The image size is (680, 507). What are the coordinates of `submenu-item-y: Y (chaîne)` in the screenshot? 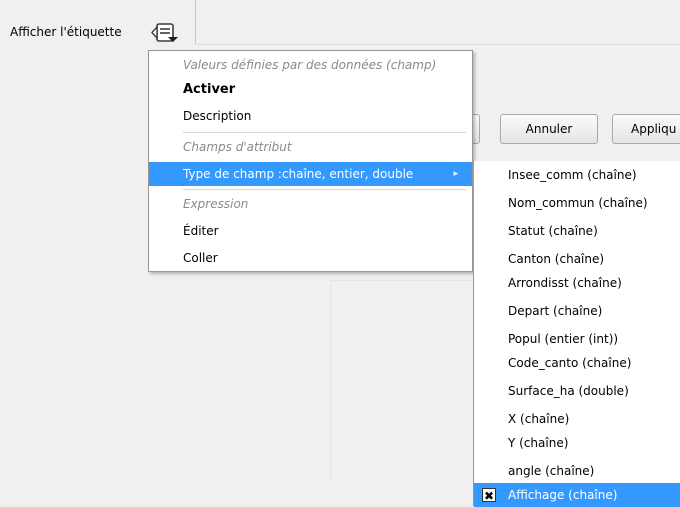 It's located at (577, 443).